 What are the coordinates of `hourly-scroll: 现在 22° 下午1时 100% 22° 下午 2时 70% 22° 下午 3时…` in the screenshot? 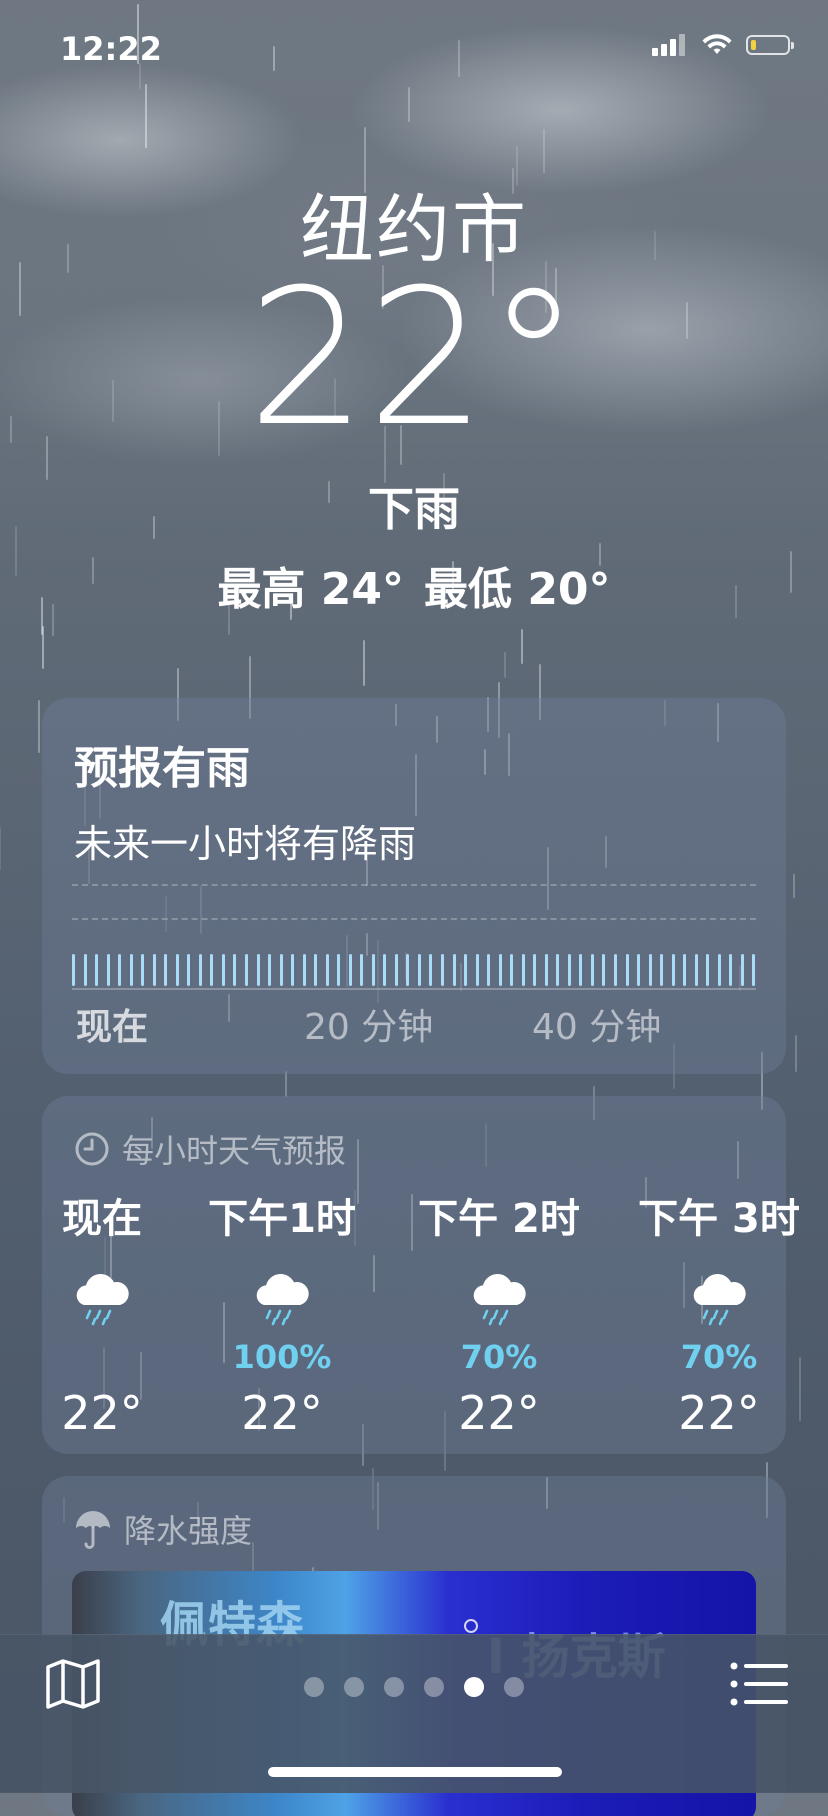 It's located at (421, 1316).